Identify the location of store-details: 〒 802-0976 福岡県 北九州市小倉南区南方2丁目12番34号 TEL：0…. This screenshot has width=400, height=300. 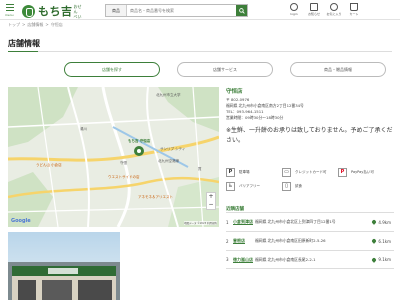
(310, 109).